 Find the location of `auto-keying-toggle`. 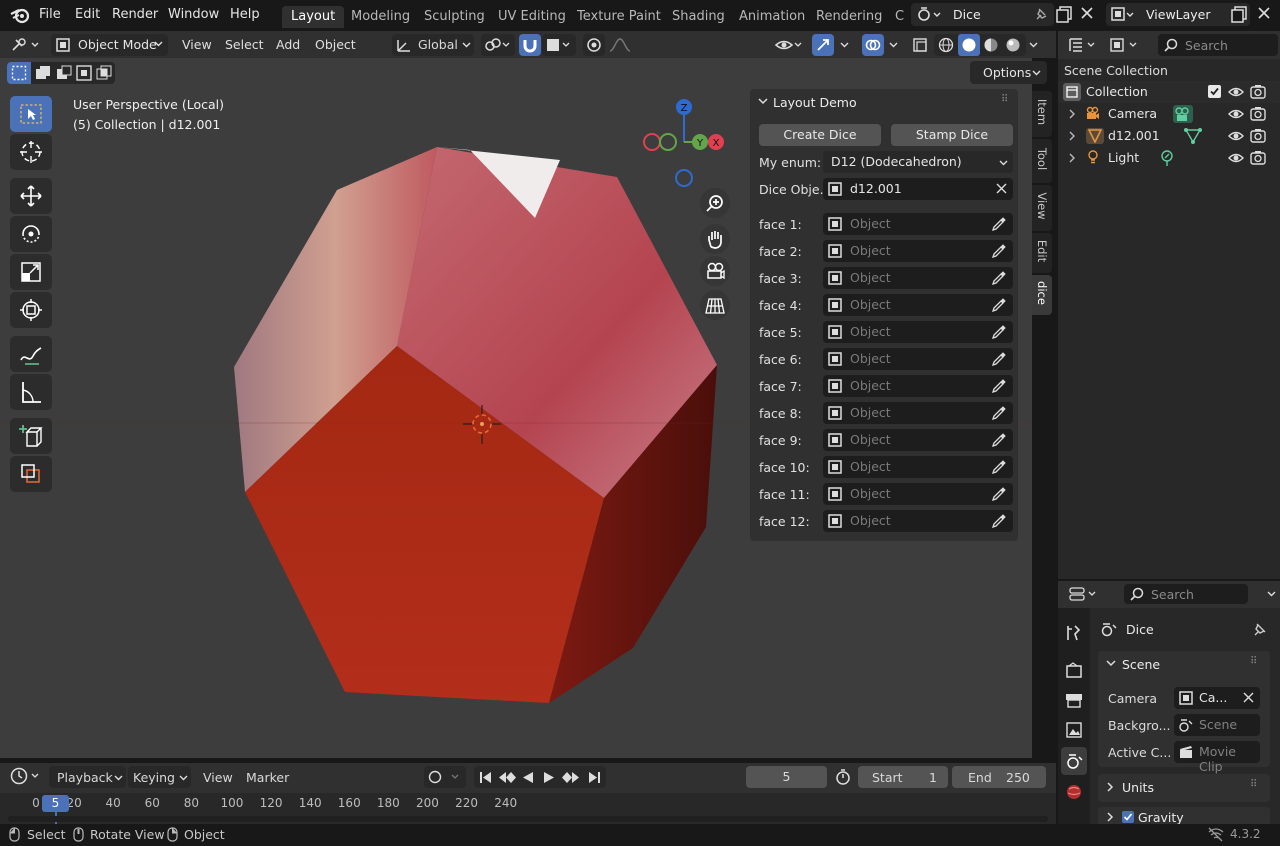

auto-keying-toggle is located at coordinates (445, 777).